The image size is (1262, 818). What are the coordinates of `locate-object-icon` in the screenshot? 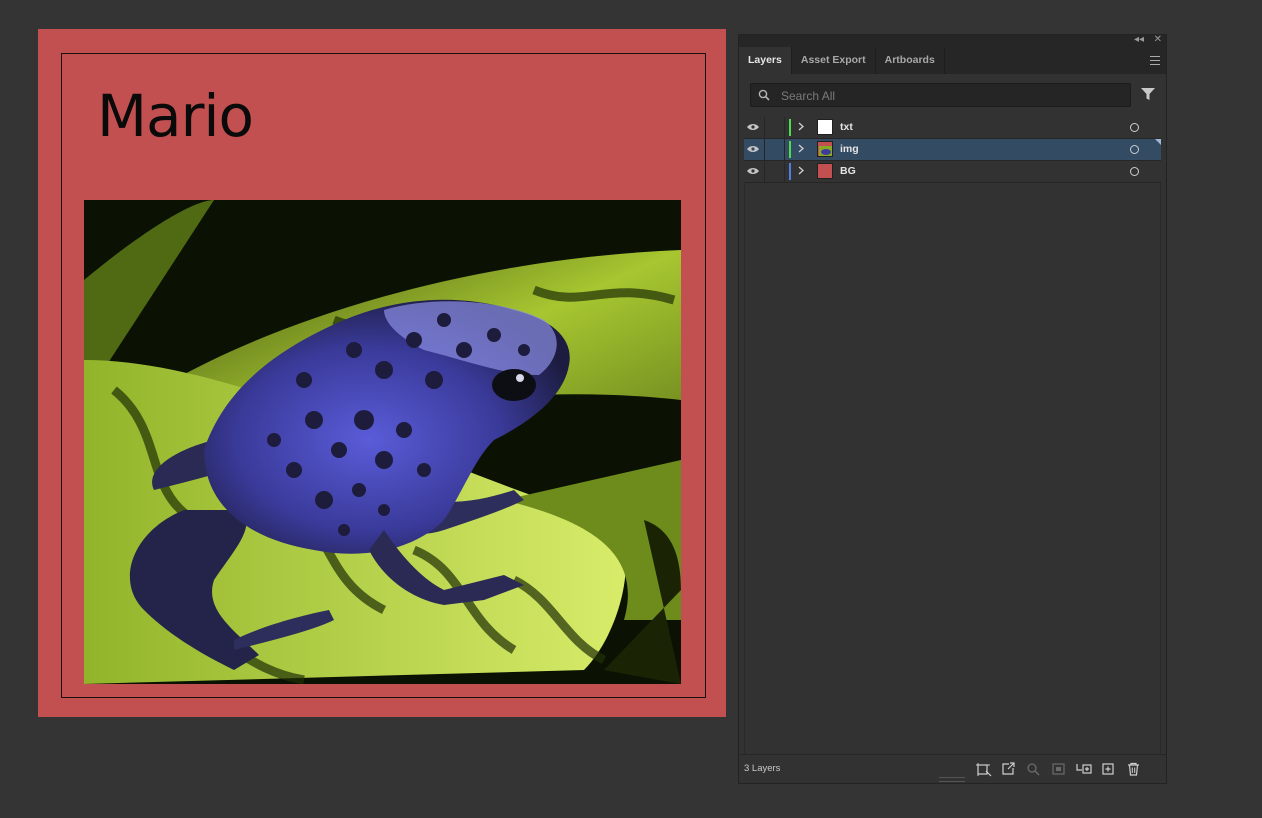 It's located at (1033, 769).